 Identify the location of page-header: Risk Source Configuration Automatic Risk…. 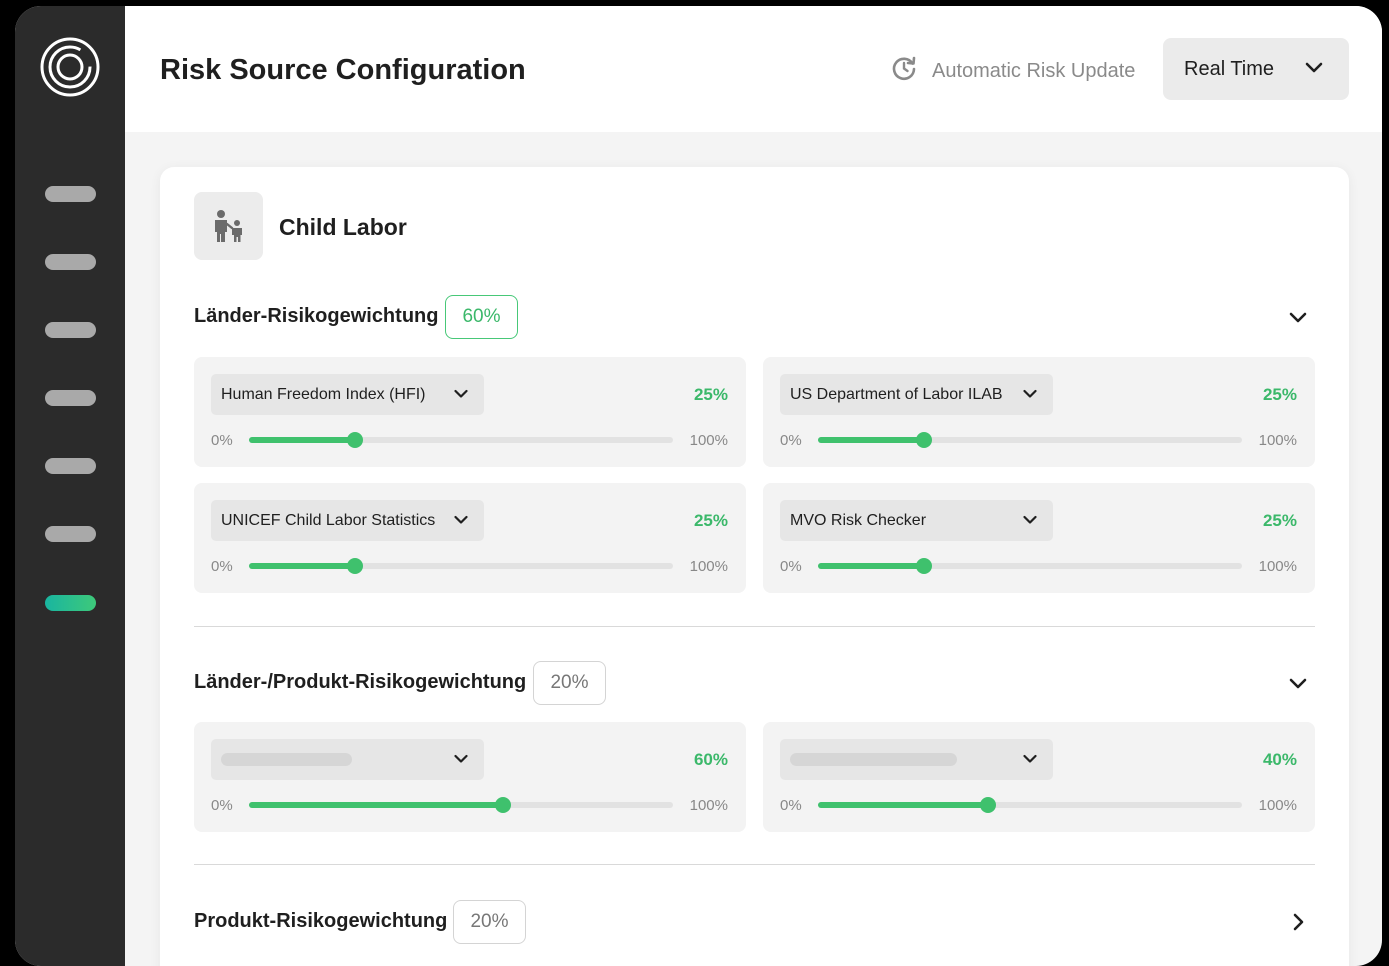
(753, 69).